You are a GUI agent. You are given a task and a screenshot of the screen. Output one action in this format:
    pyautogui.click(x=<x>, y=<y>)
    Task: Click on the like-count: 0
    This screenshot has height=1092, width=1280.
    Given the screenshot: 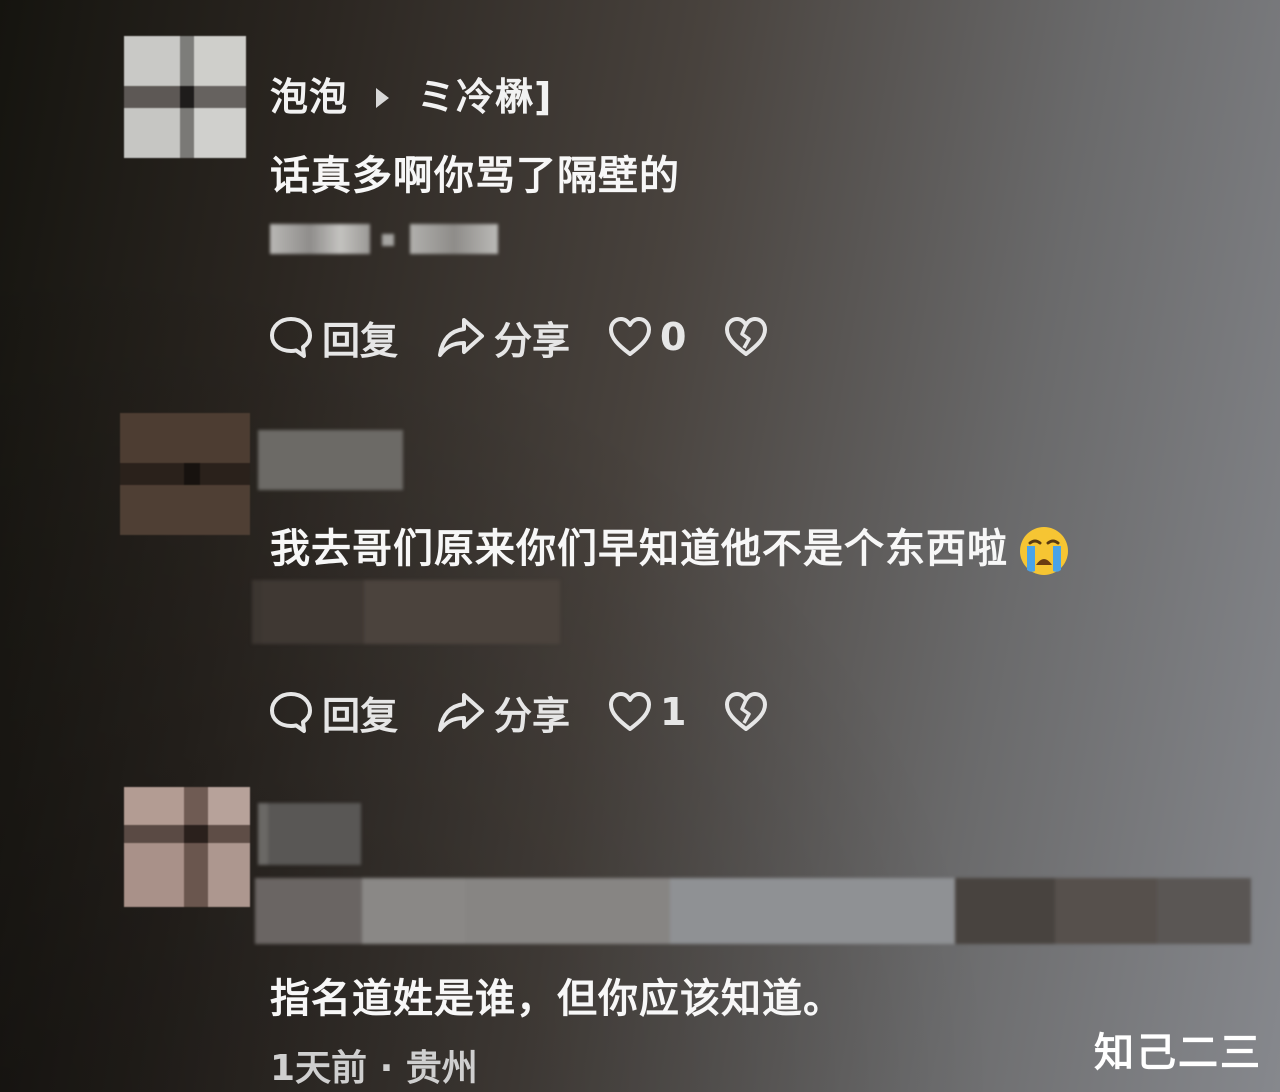 What is the action you would take?
    pyautogui.click(x=673, y=337)
    